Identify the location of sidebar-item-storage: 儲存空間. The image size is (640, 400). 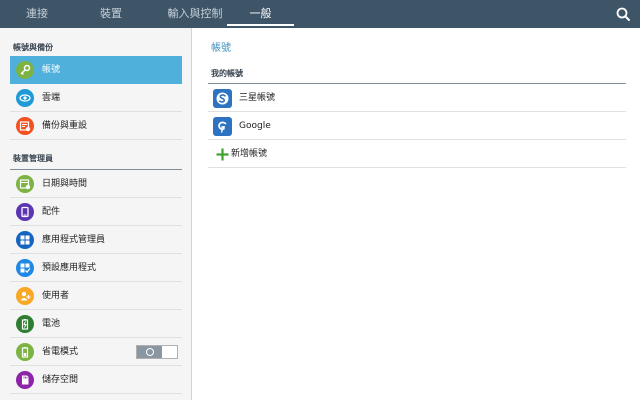
(96, 380).